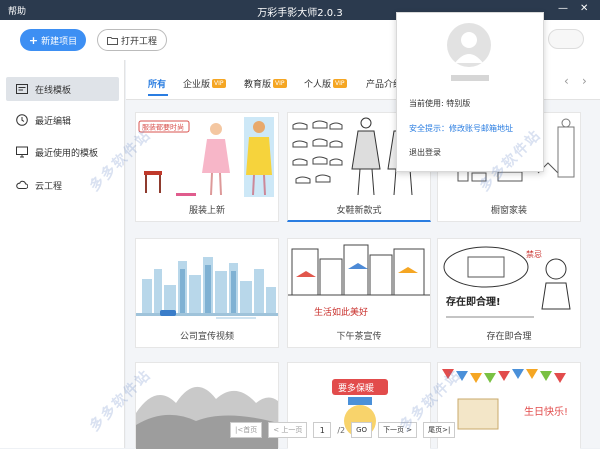 This screenshot has height=449, width=600. Describe the element at coordinates (359, 211) in the screenshot. I see `card-label: 女鞋新款式` at that location.